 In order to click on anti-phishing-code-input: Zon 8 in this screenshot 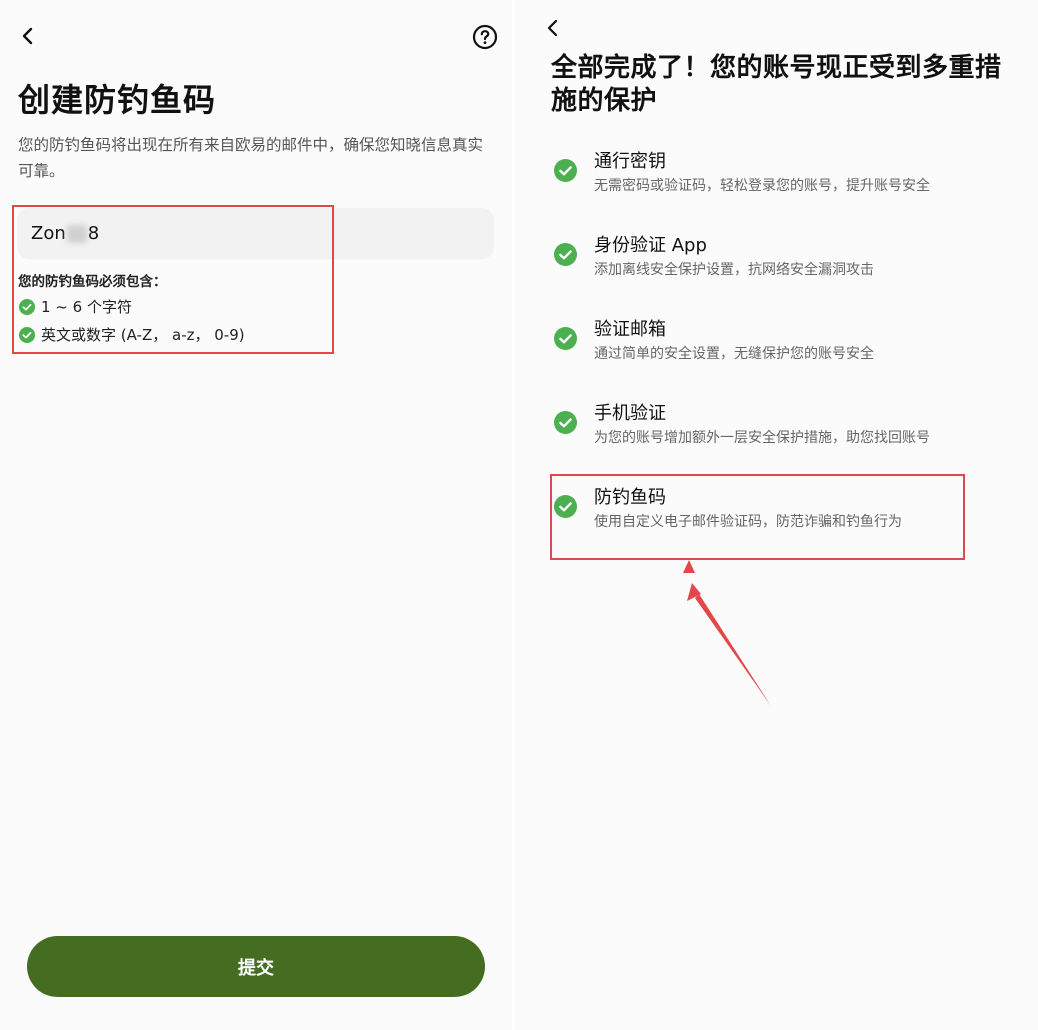, I will do `click(255, 233)`.